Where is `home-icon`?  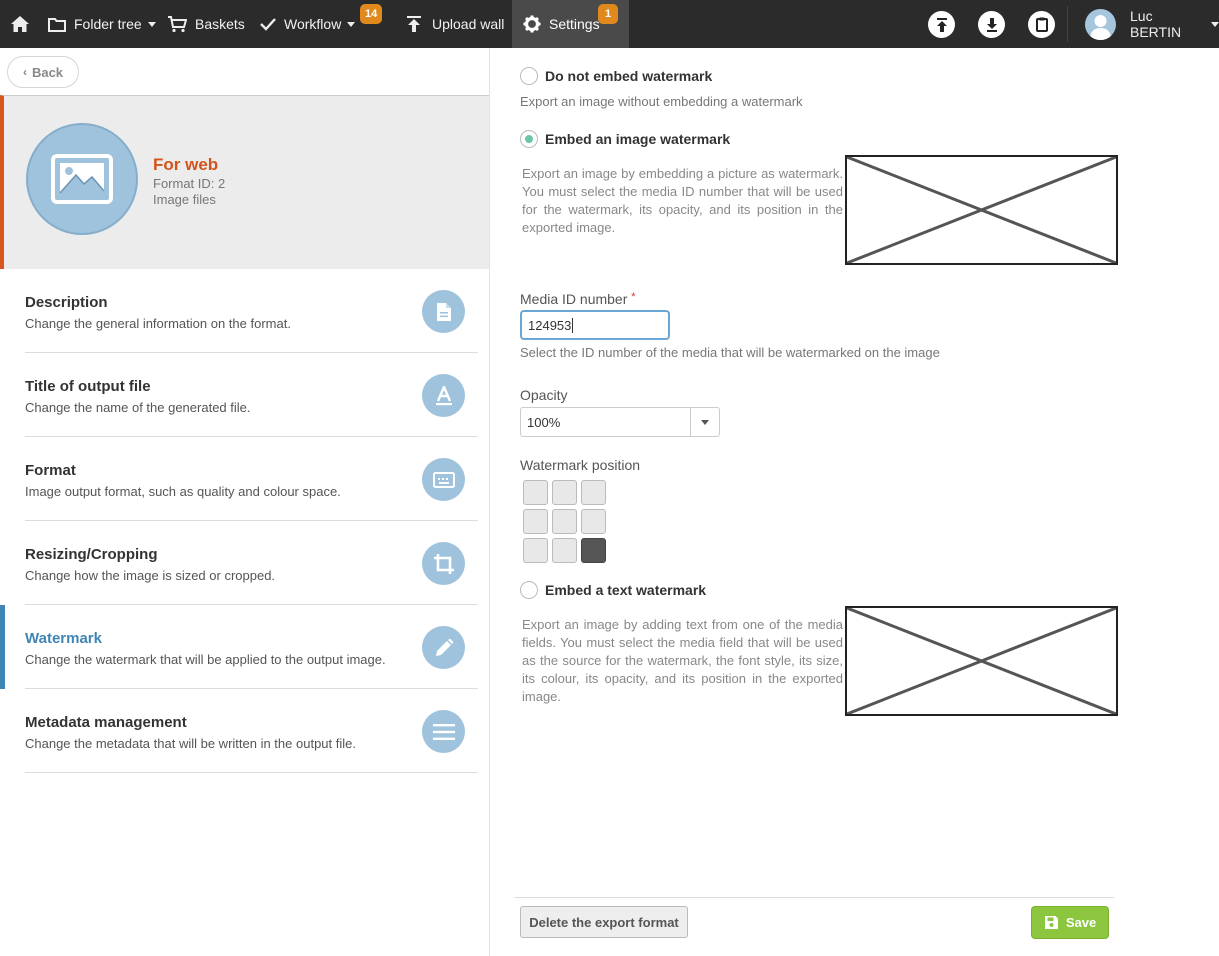 home-icon is located at coordinates (20, 24).